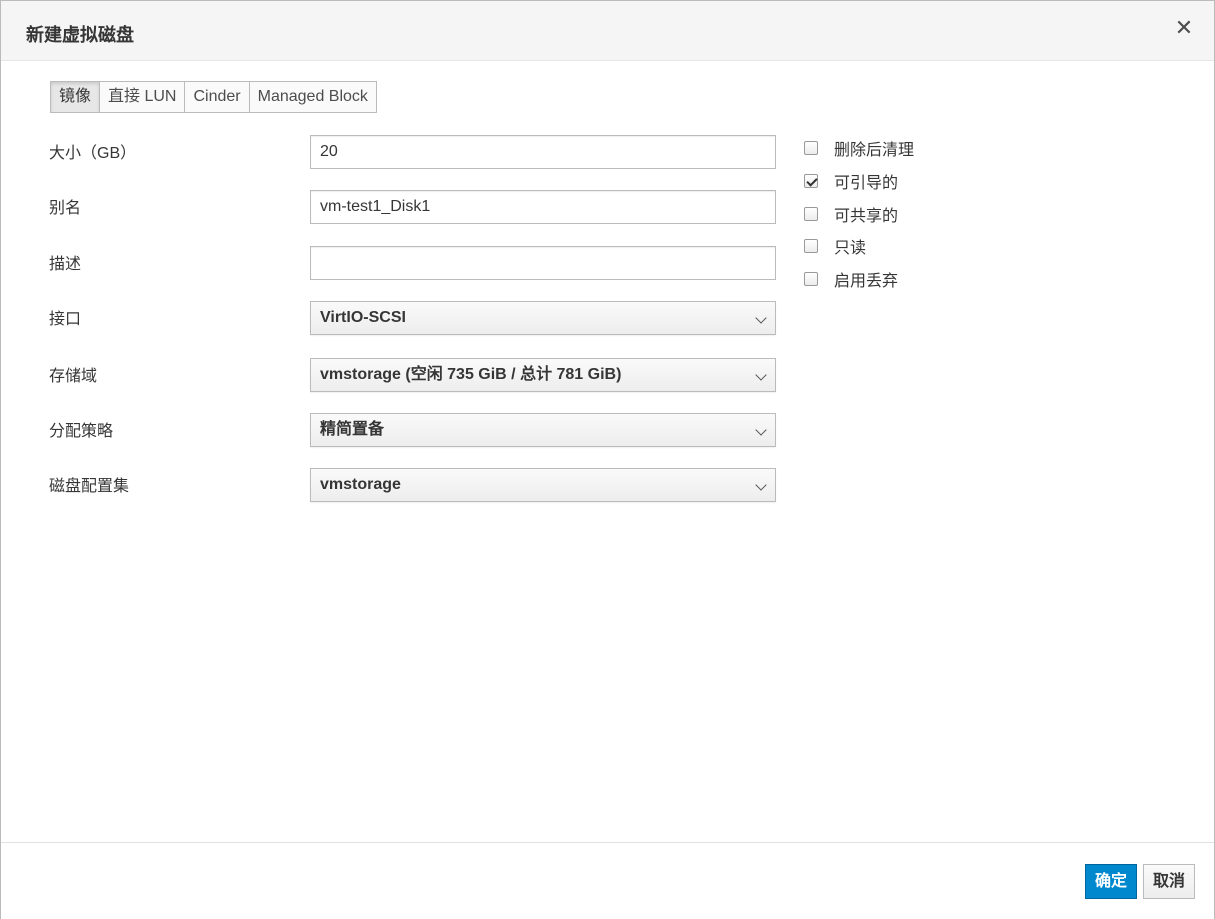 The height and width of the screenshot is (919, 1215). Describe the element at coordinates (1184, 28) in the screenshot. I see `close-icon: ✕` at that location.